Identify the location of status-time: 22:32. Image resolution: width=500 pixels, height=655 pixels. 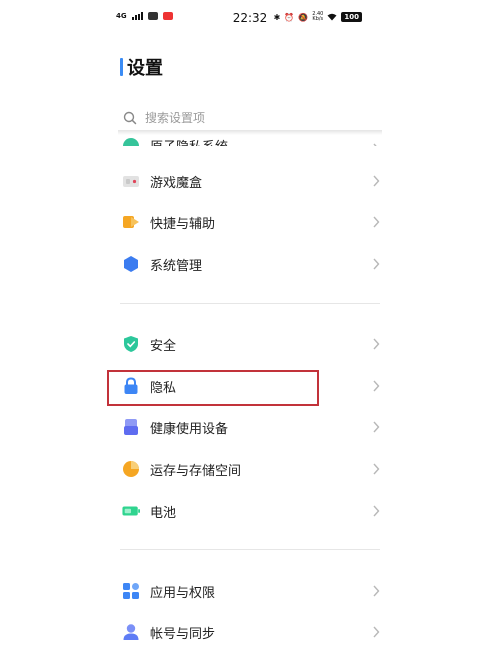
(250, 18).